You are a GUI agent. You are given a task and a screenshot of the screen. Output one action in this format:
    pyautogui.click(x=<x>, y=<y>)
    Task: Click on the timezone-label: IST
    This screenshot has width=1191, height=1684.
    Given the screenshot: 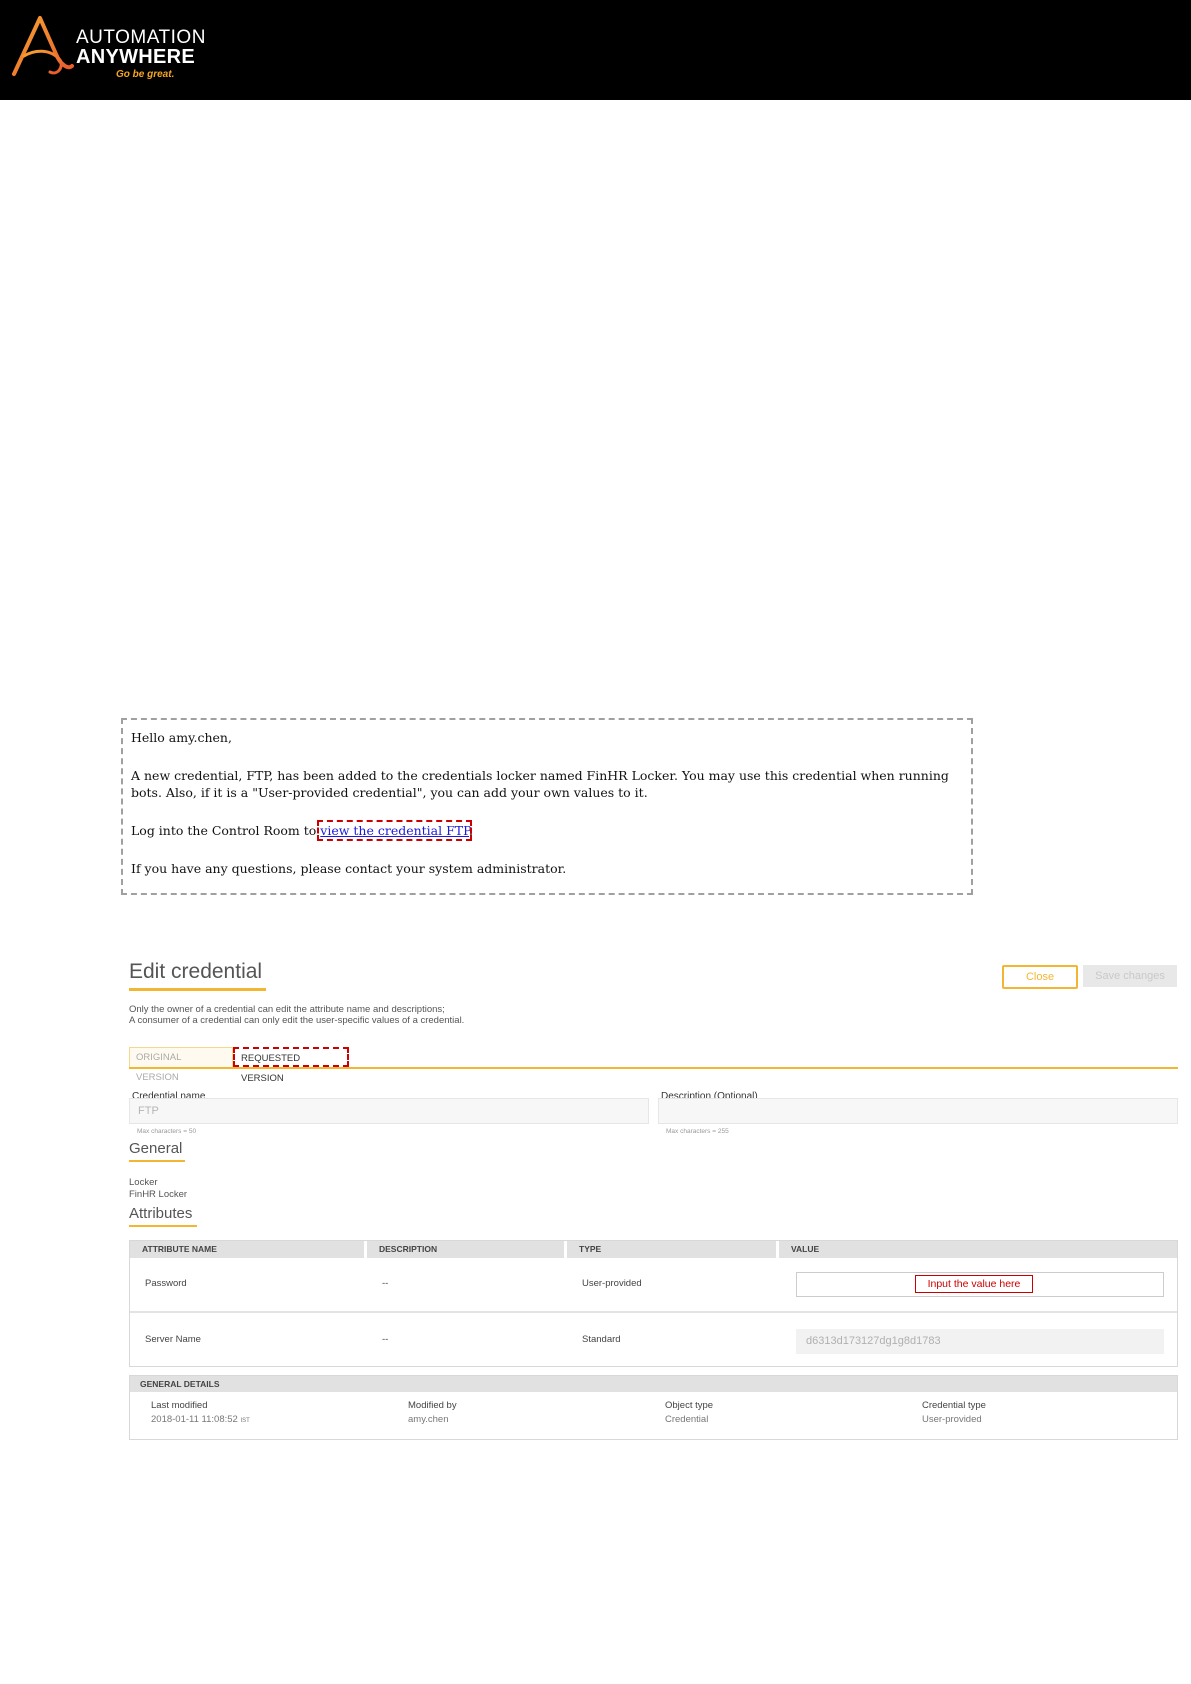 What is the action you would take?
    pyautogui.click(x=245, y=1421)
    